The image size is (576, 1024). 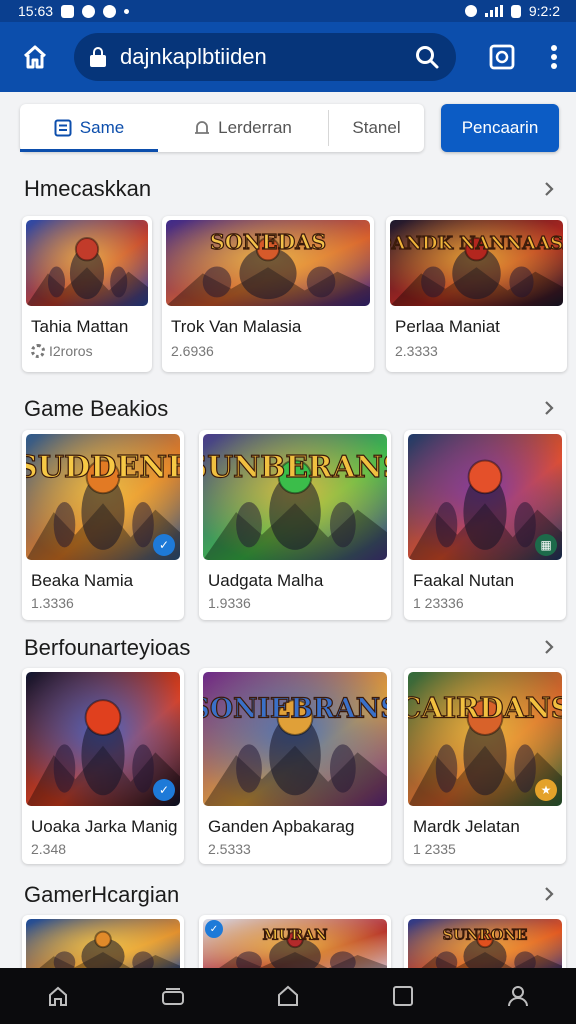 What do you see at coordinates (427, 57) in the screenshot?
I see `search-icon` at bounding box center [427, 57].